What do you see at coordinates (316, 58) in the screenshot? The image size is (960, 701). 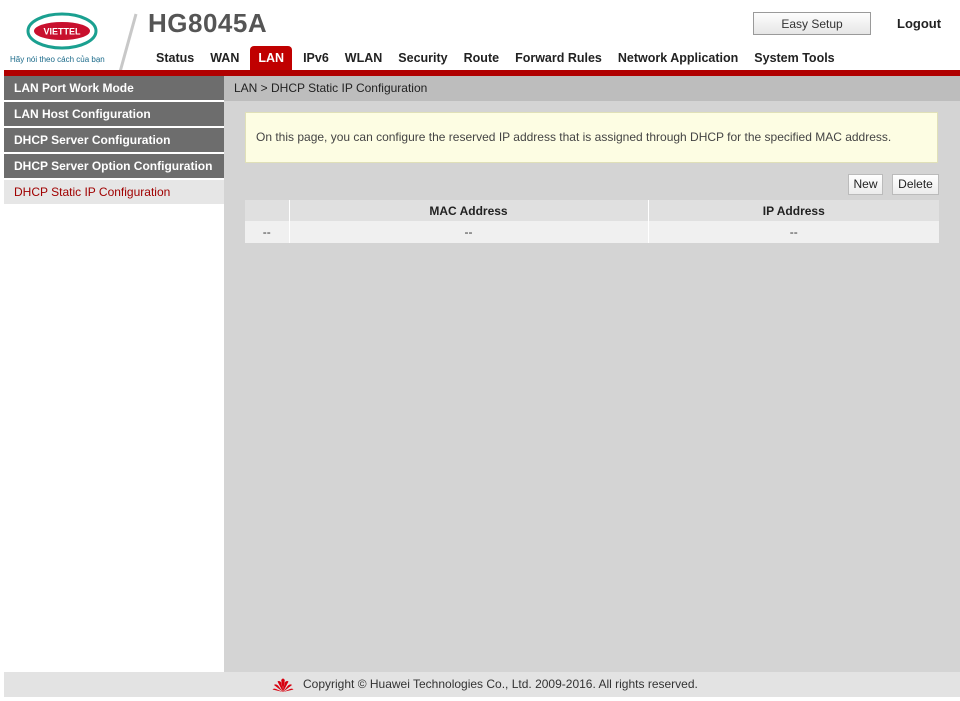 I see `nav-ipv6: IPv6` at bounding box center [316, 58].